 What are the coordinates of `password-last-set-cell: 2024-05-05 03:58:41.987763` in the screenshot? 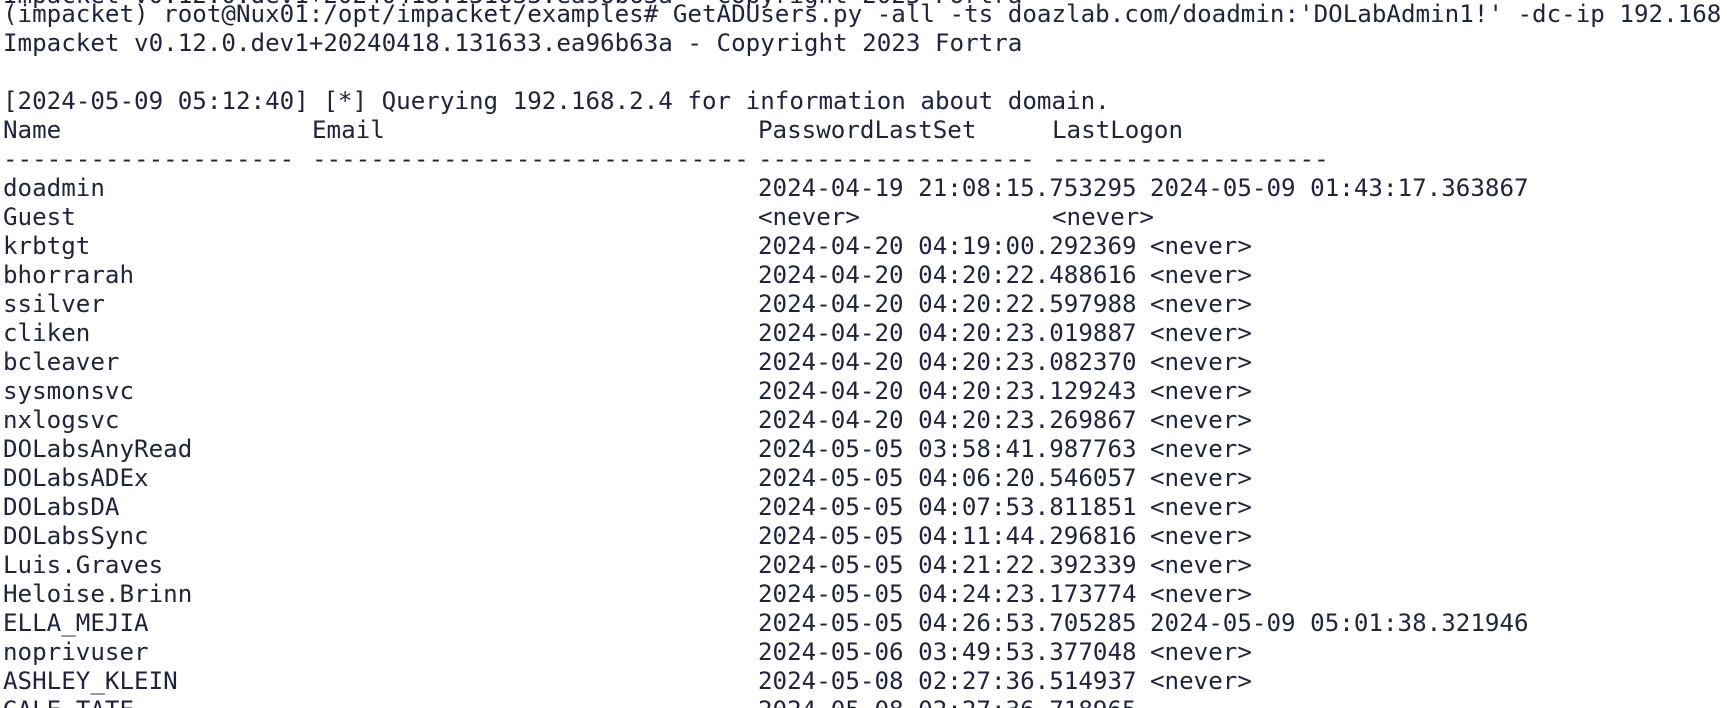 It's located at (947, 449).